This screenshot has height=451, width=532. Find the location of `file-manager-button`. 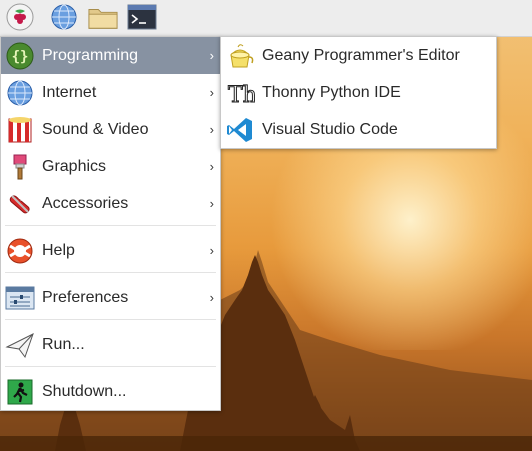

file-manager-button is located at coordinates (103, 17).